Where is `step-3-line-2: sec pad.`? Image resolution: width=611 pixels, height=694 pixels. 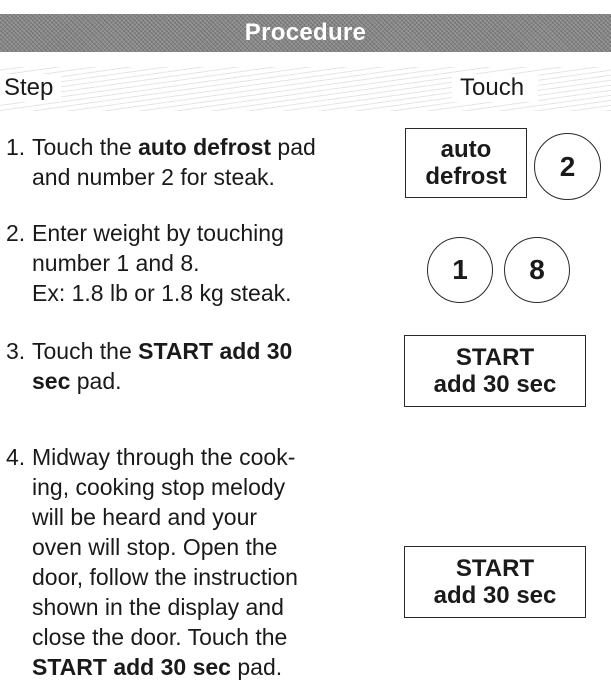
step-3-line-2: sec pad. is located at coordinates (149, 381).